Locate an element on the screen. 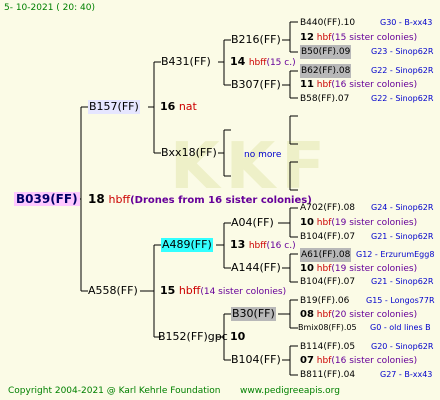 Image resolution: width=440 pixels, height=400 pixels. b104-id: B104(FF) is located at coordinates (256, 360).